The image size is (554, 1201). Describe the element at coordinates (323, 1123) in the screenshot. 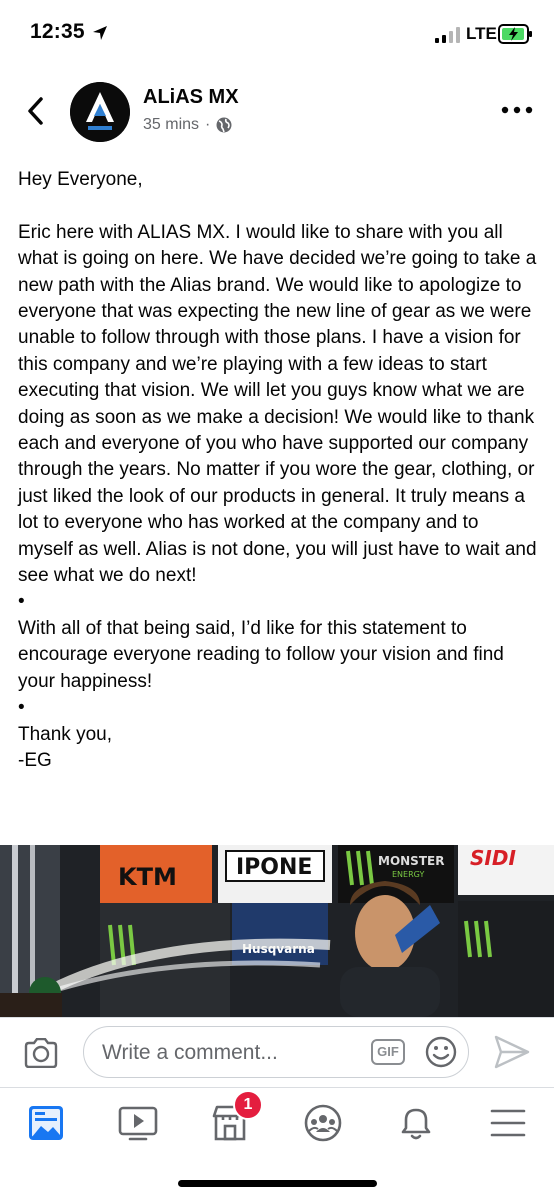

I see `groups-icon` at that location.